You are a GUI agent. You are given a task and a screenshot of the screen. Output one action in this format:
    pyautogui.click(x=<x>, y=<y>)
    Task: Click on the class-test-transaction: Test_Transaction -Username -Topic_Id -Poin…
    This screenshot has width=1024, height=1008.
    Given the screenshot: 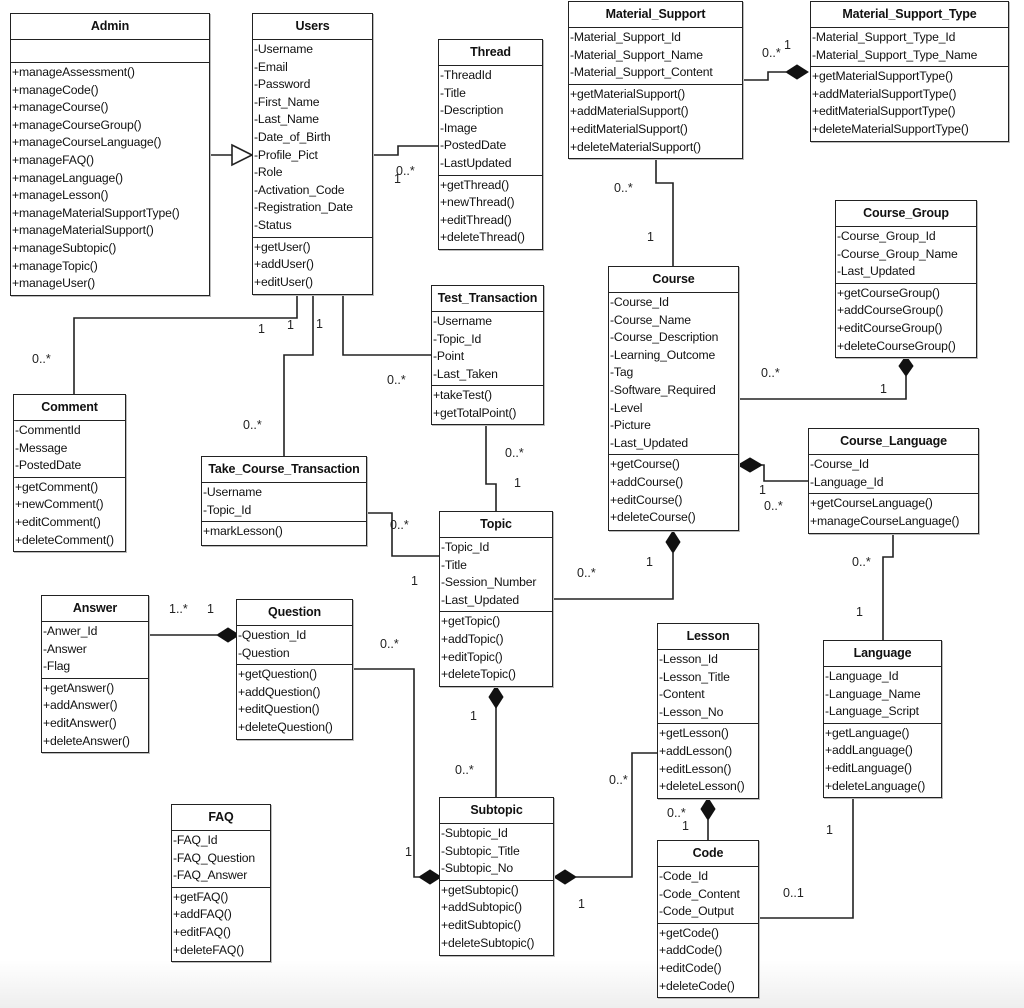 What is the action you would take?
    pyautogui.click(x=487, y=355)
    